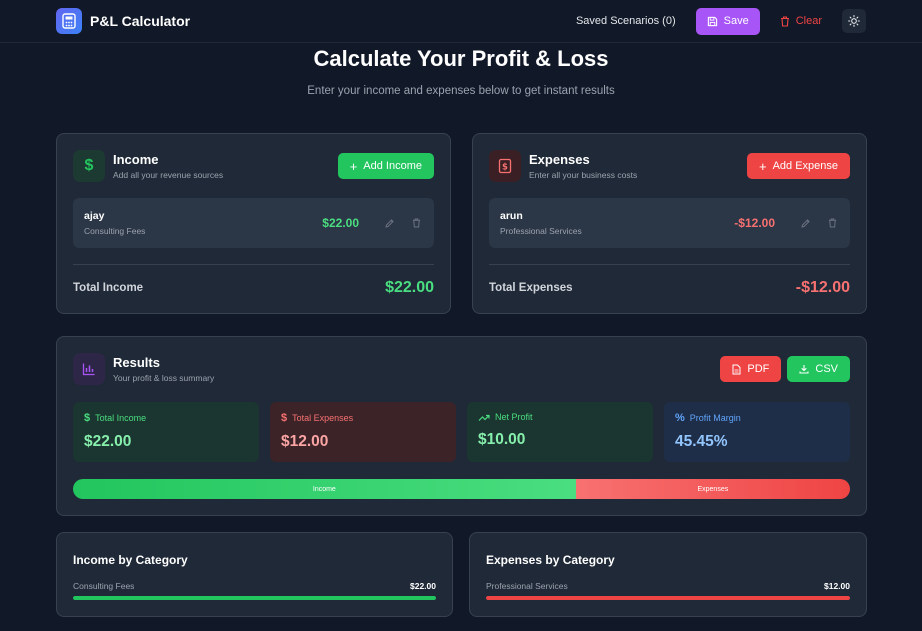 This screenshot has width=922, height=631. I want to click on csv-label: CSV, so click(826, 369).